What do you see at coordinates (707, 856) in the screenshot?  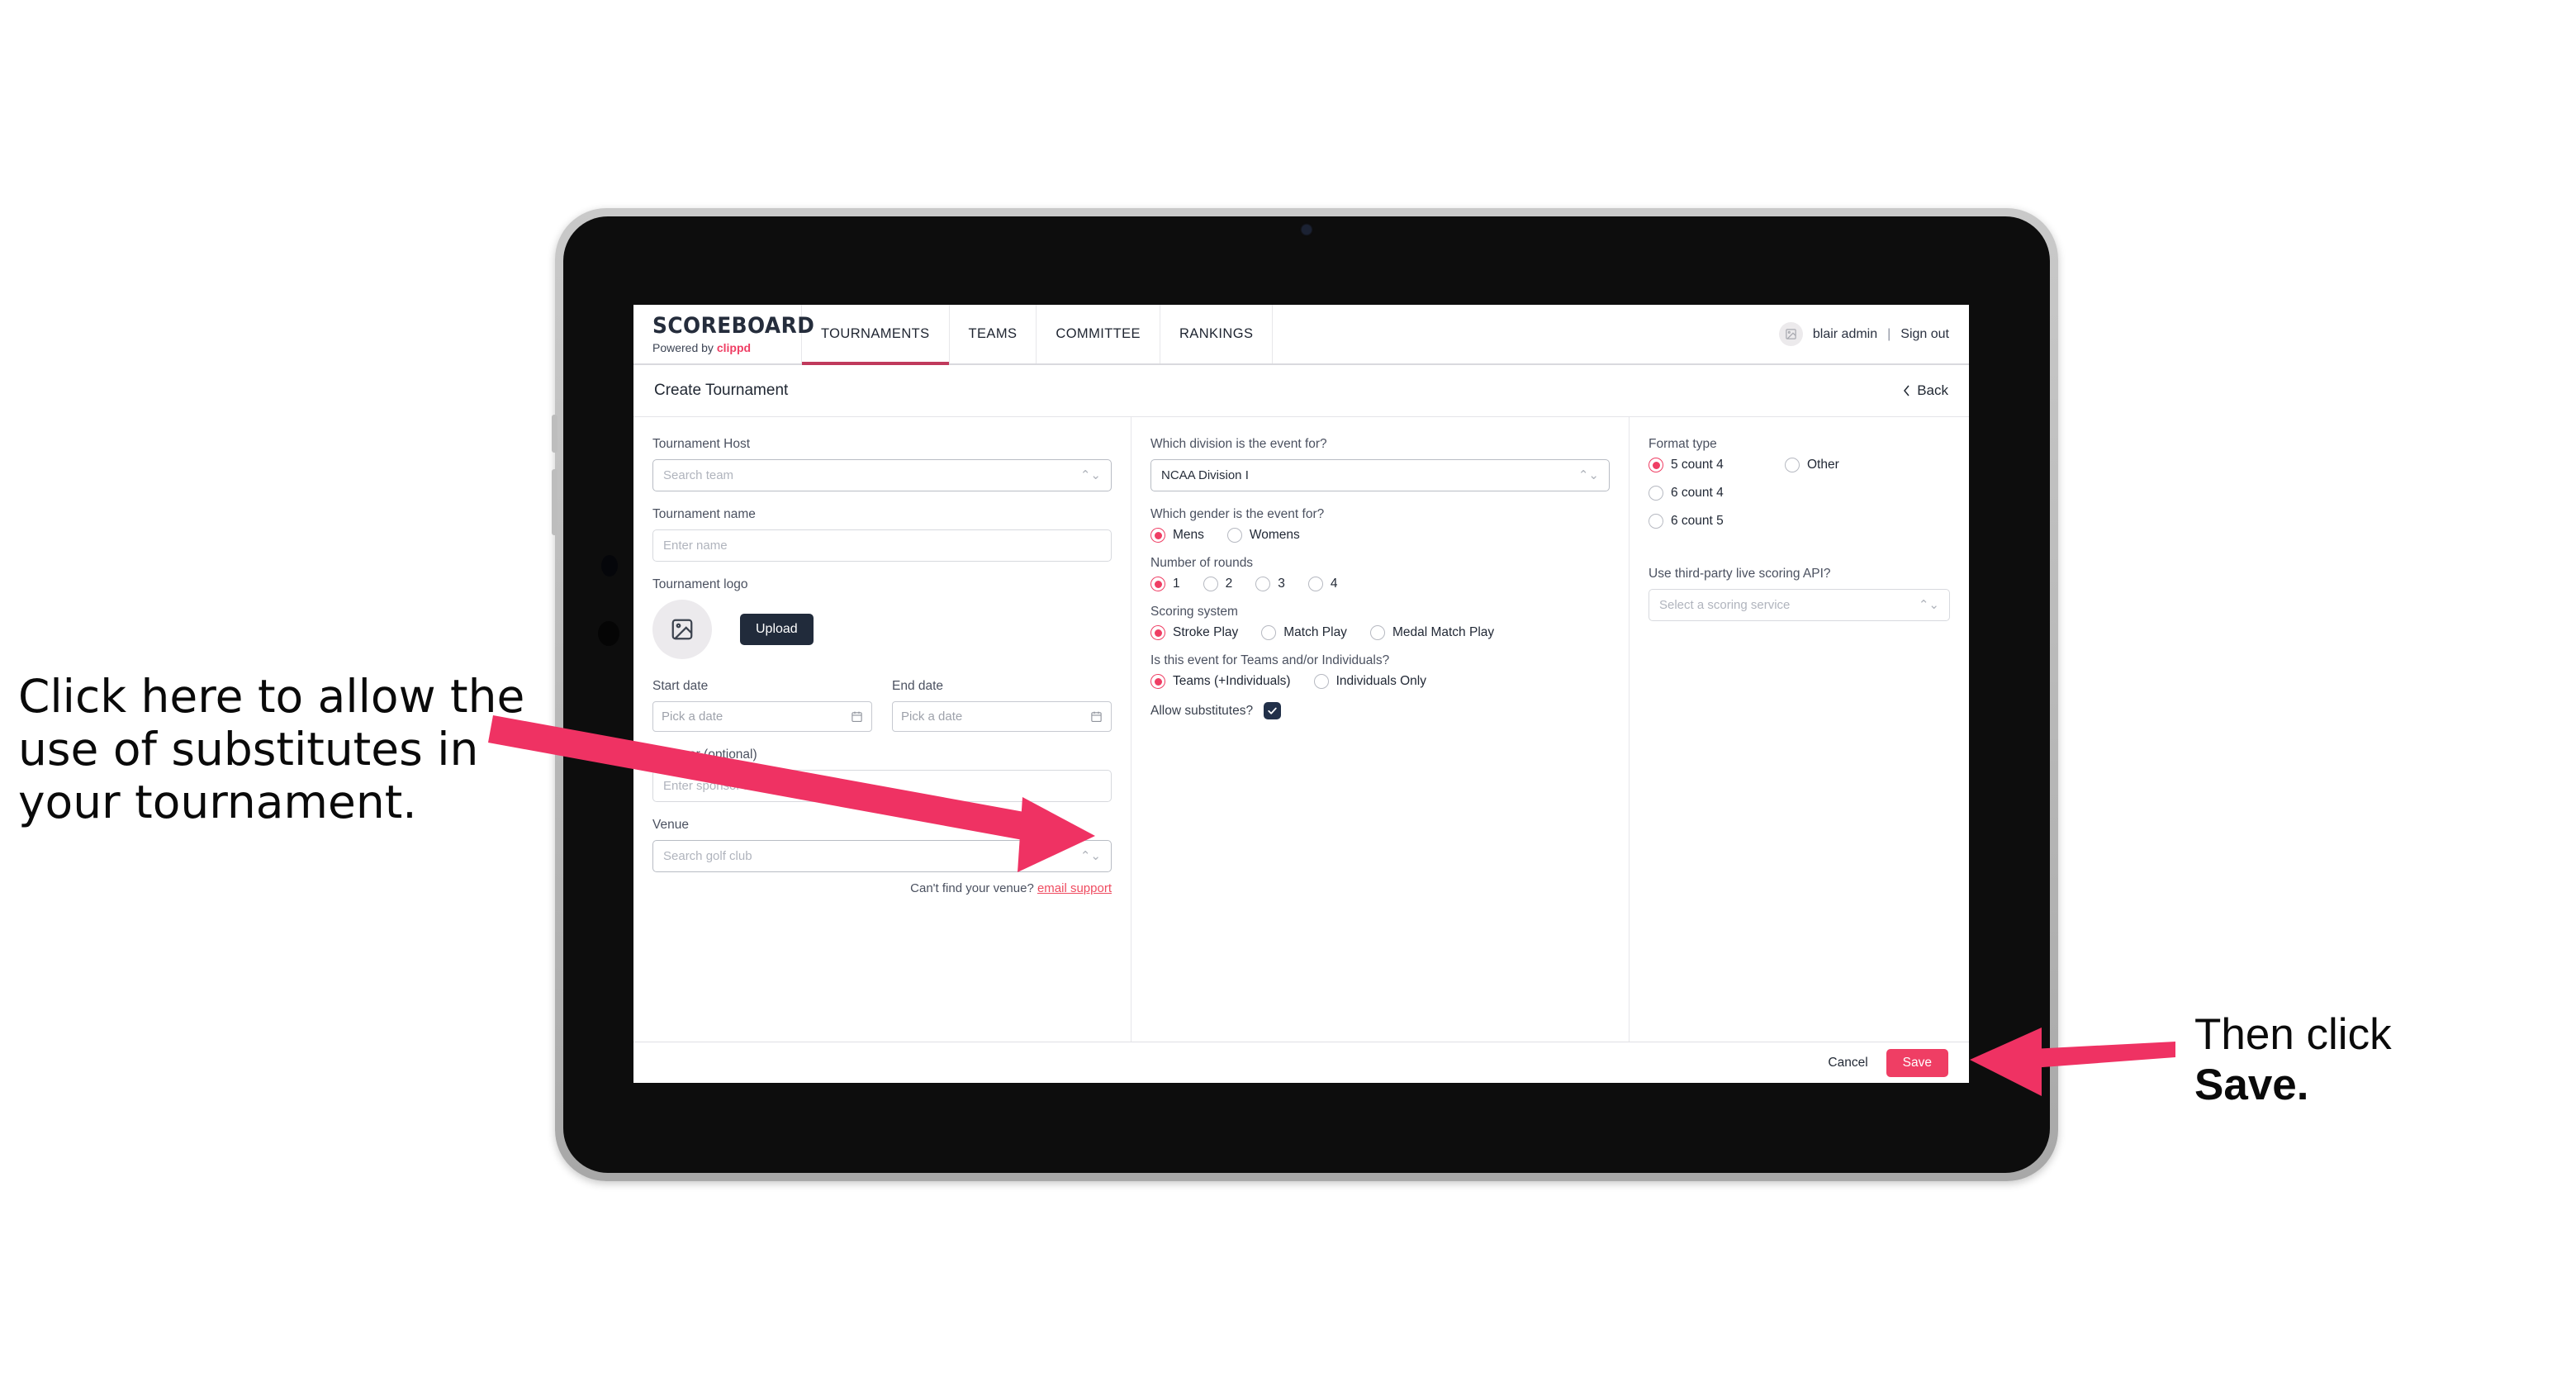 I see `venue-placeholder: Search golf club` at bounding box center [707, 856].